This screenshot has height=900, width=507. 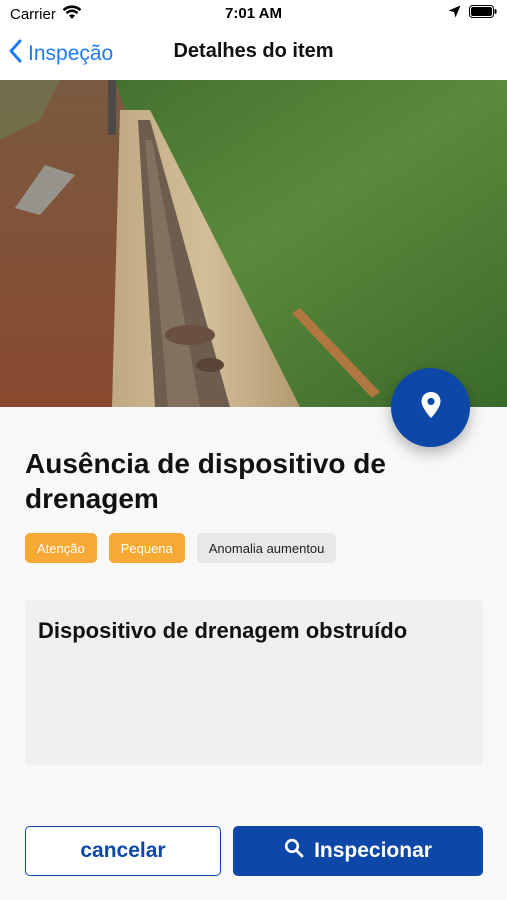 I want to click on cancel-button-label: cancelar, so click(x=123, y=850).